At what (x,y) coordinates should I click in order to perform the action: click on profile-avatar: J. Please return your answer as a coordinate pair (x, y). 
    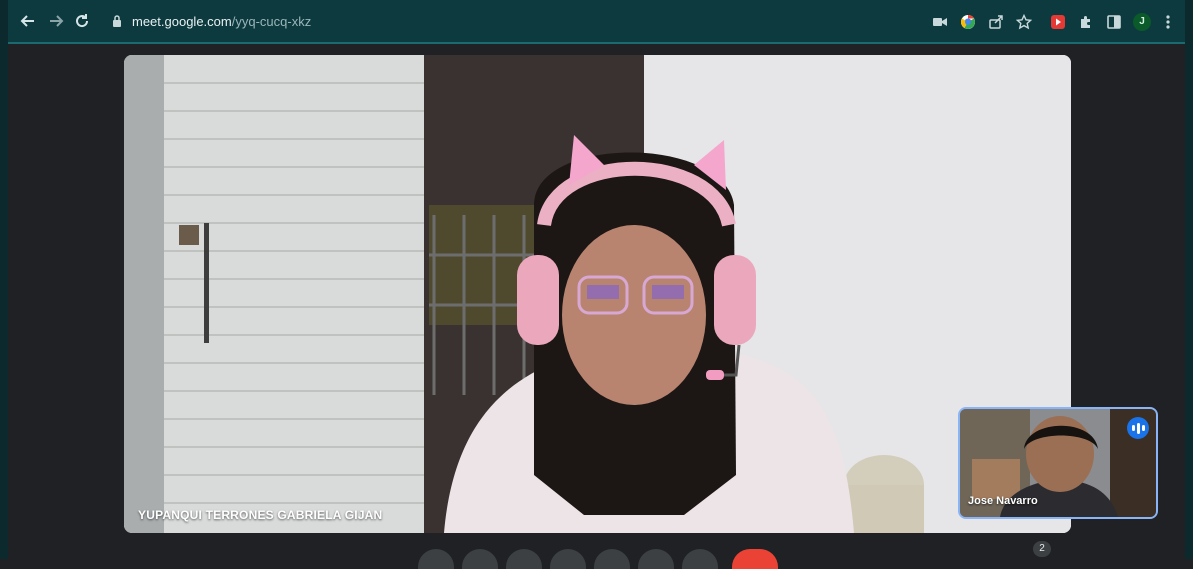
    Looking at the image, I should click on (1142, 22).